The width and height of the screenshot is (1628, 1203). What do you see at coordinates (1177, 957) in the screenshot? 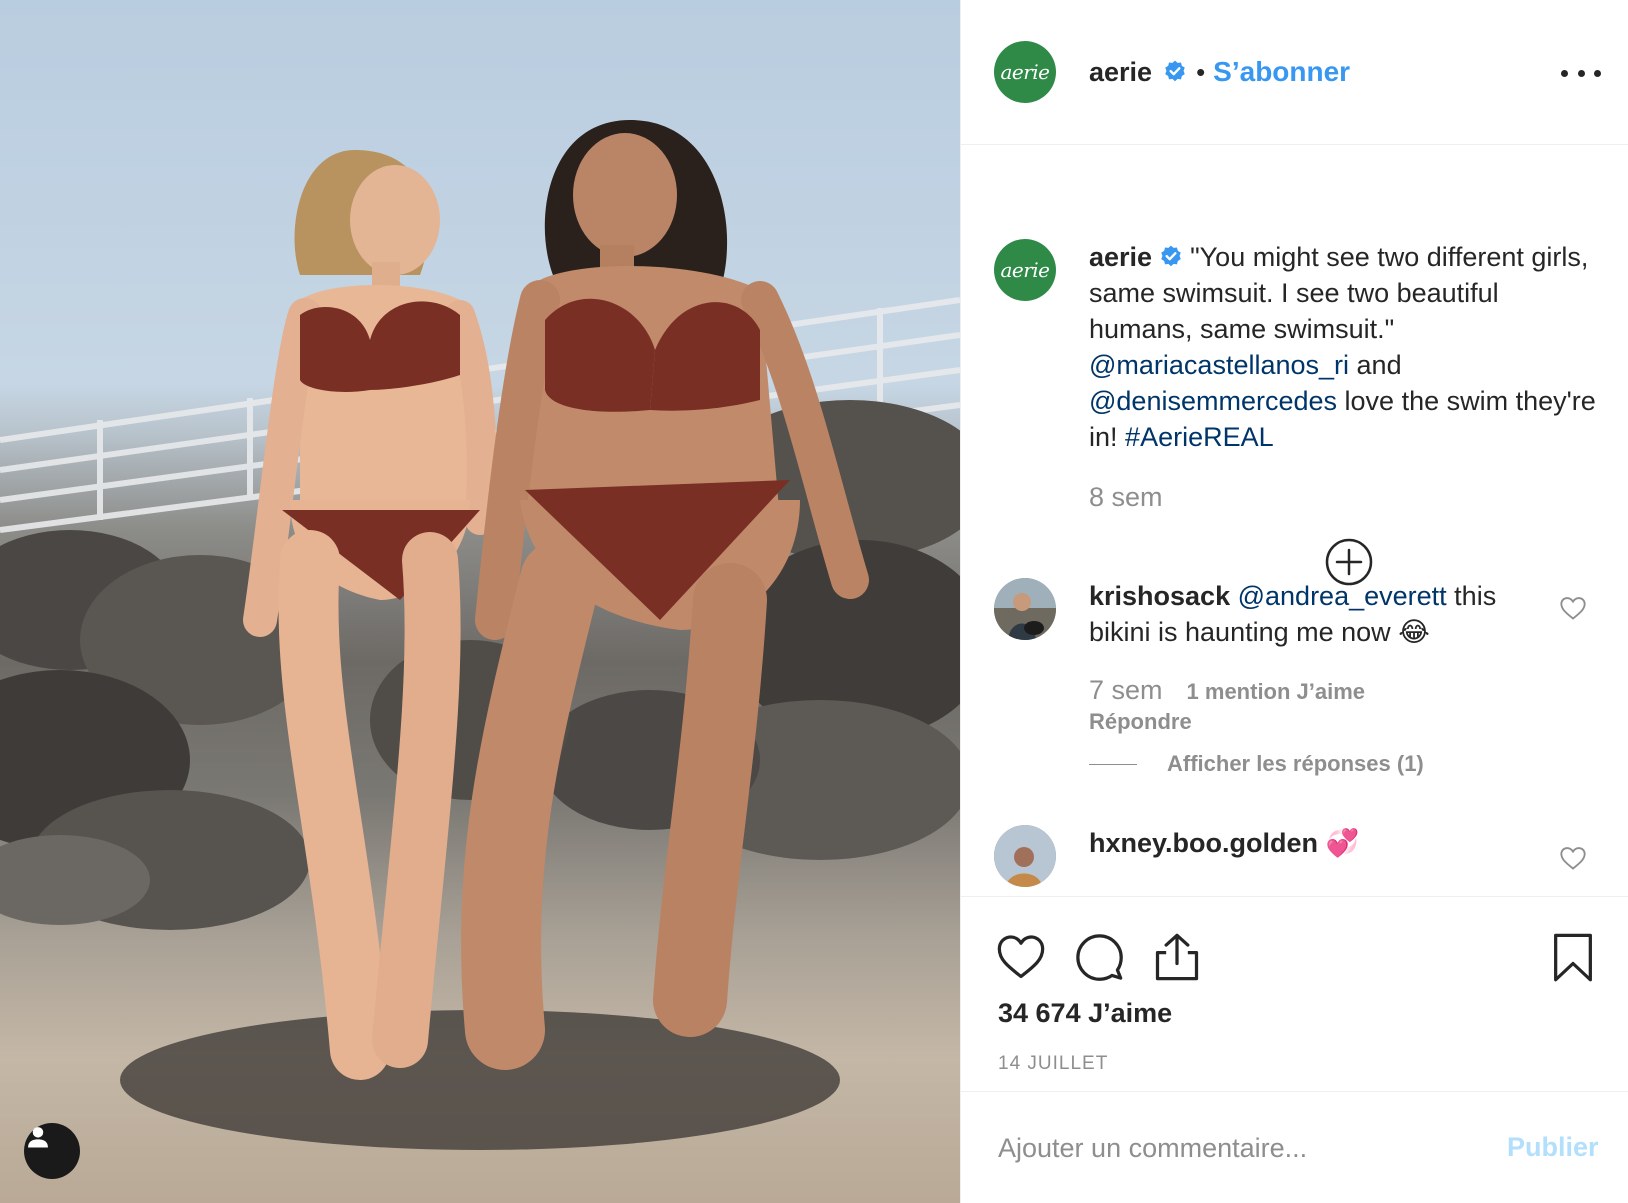
I see `share-icon` at bounding box center [1177, 957].